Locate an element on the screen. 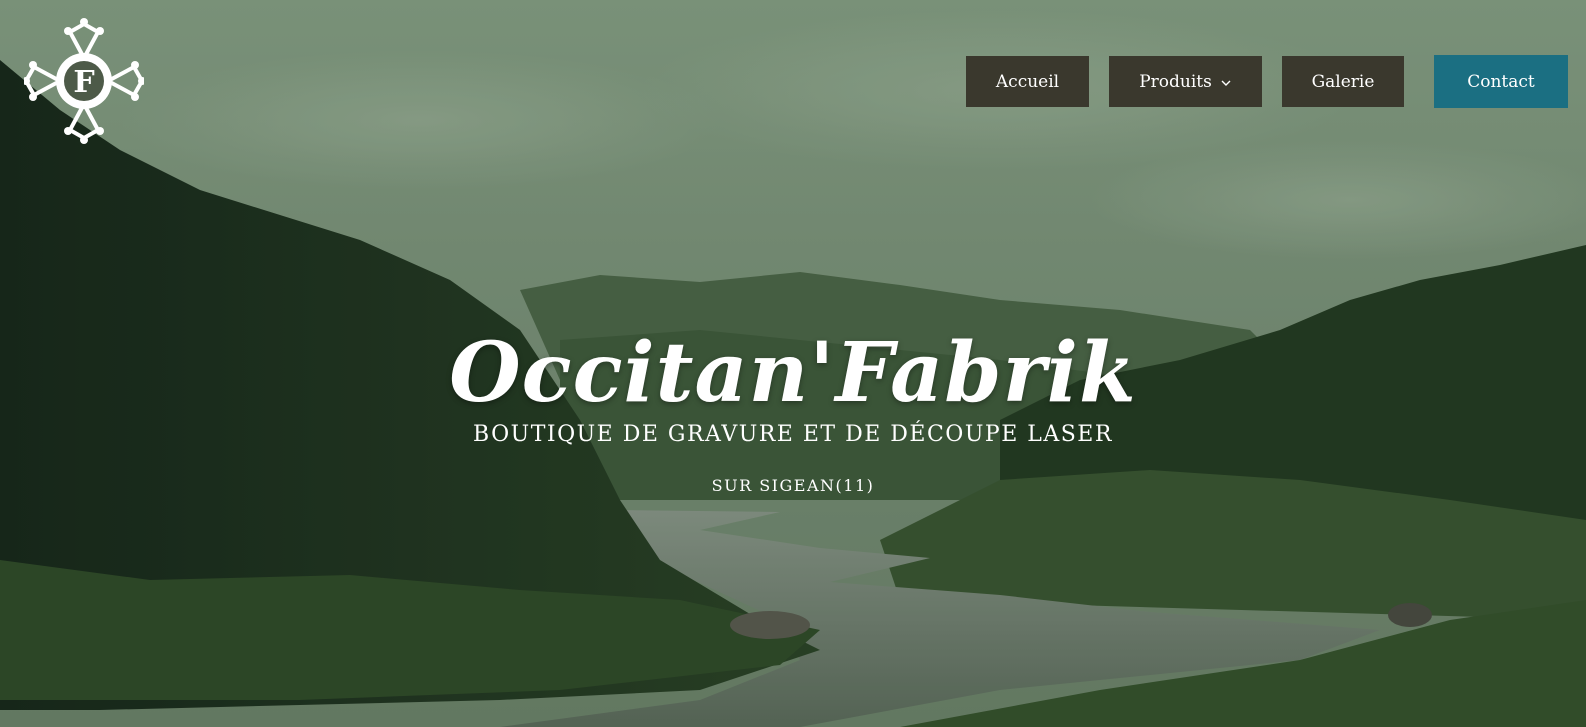 The image size is (1586, 727). site-title: Occitan'Fabrik is located at coordinates (793, 372).